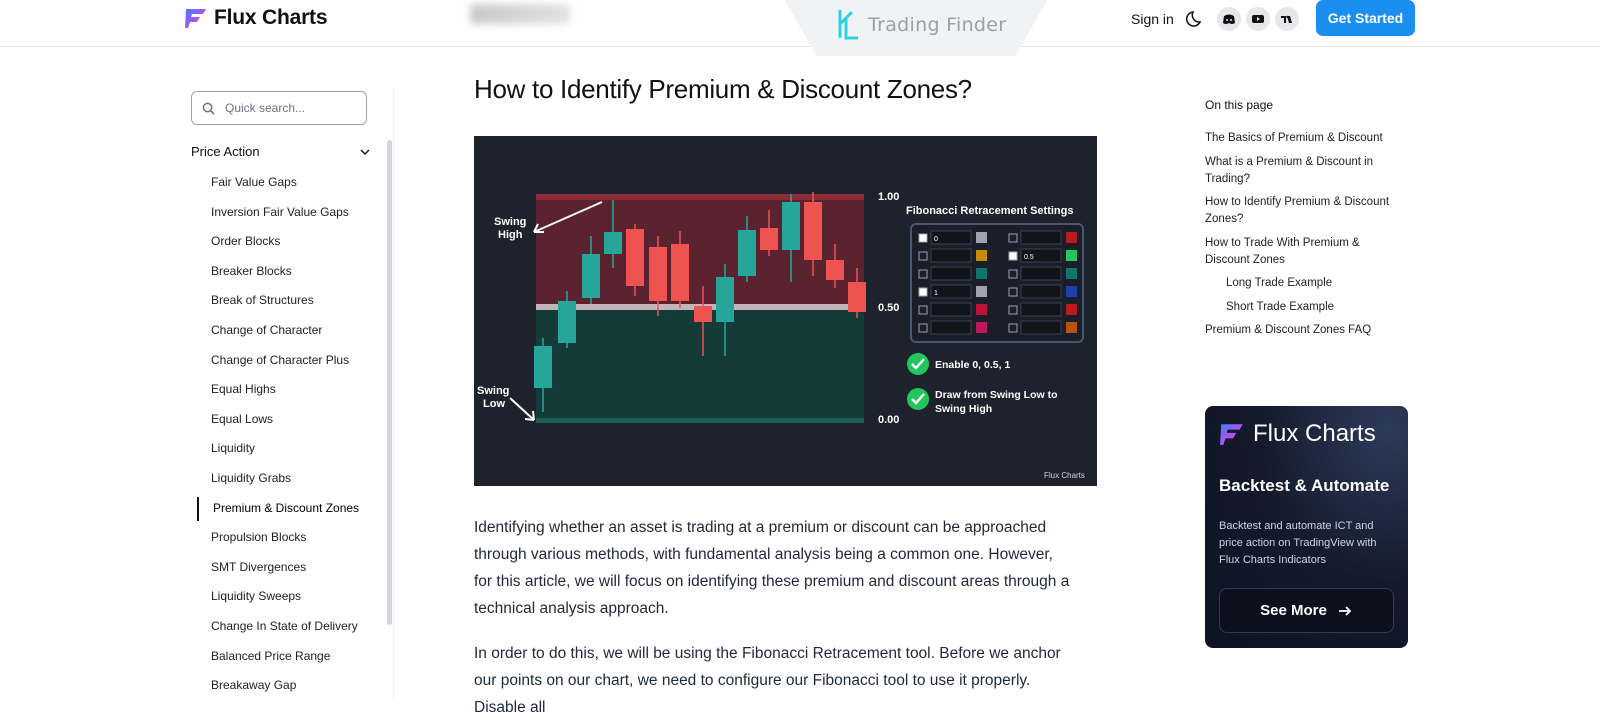  Describe the element at coordinates (1064, 475) in the screenshot. I see `image-watermark: Flux Charts` at that location.